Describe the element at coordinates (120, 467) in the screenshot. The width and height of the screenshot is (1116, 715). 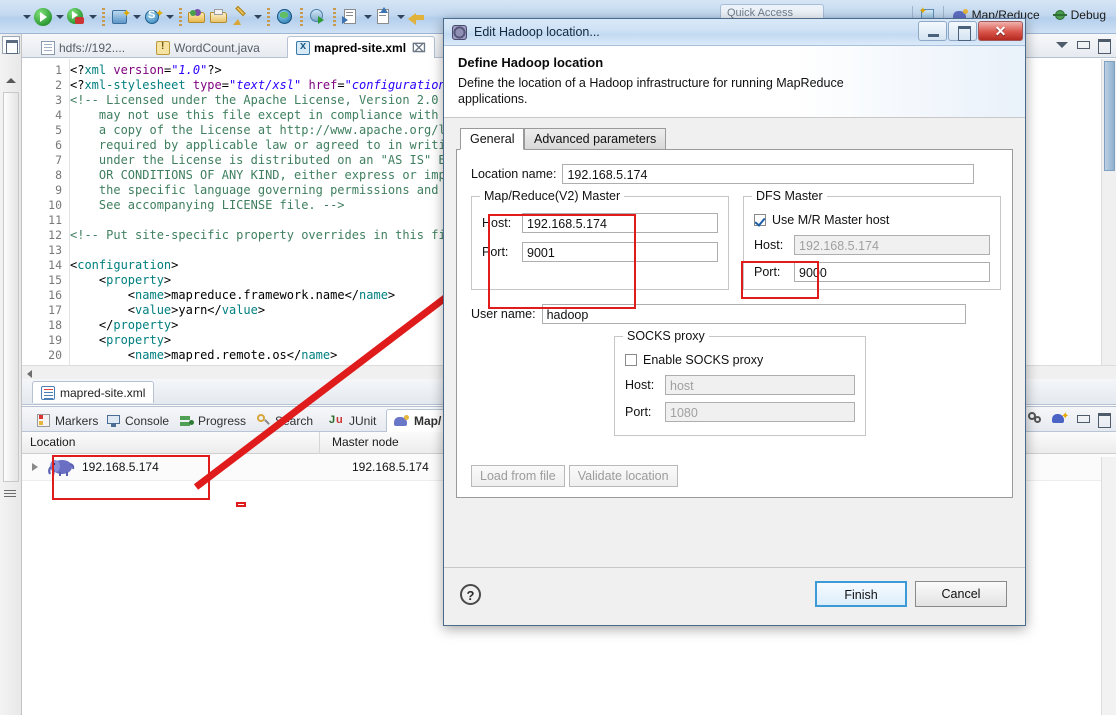
I see `cell-location: 192.168.5.174` at that location.